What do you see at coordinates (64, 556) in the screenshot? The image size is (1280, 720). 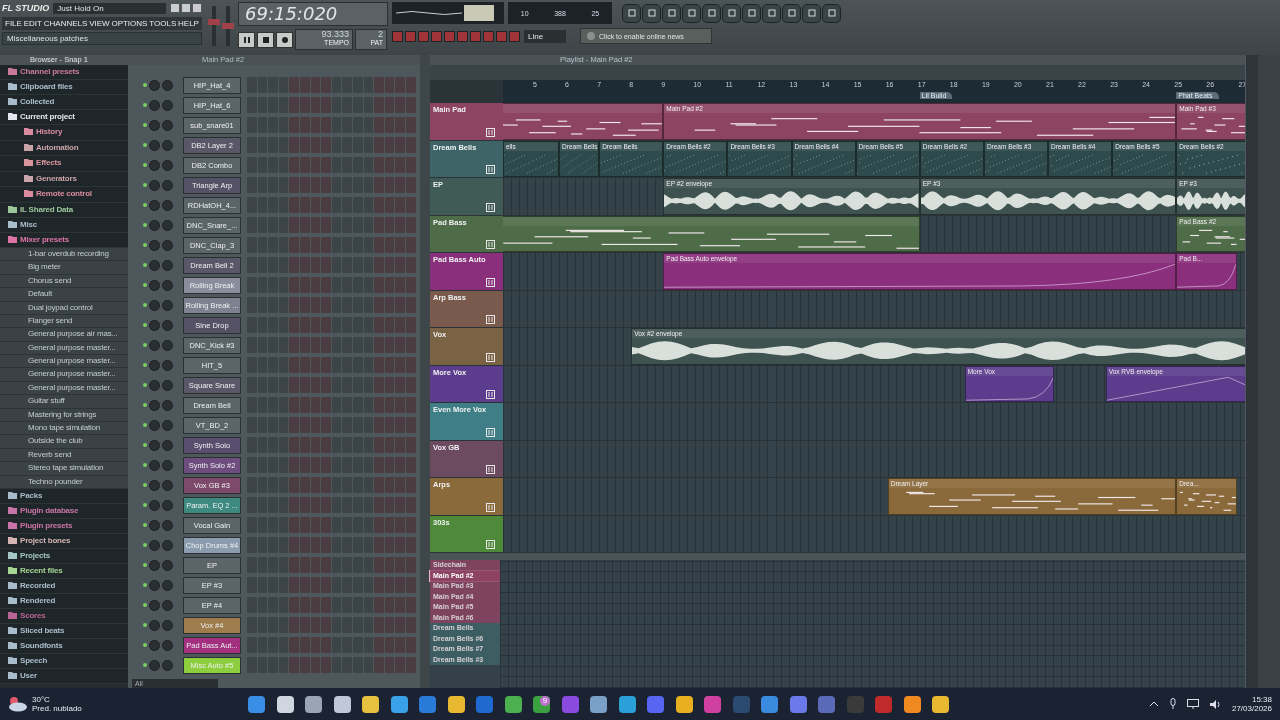 I see `browser-item: Projects` at bounding box center [64, 556].